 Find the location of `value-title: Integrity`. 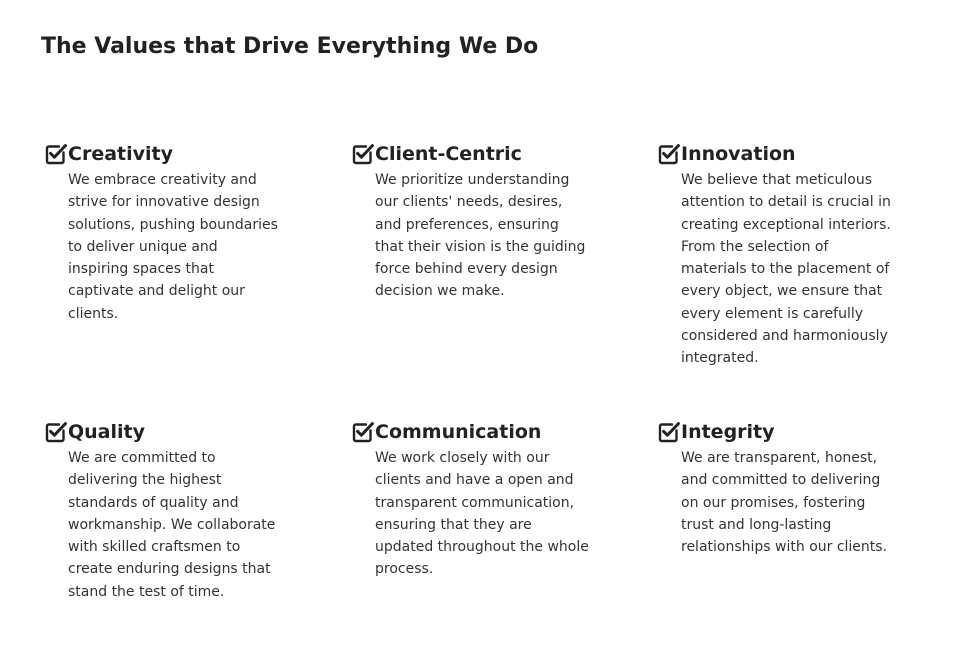

value-title: Integrity is located at coordinates (728, 432).